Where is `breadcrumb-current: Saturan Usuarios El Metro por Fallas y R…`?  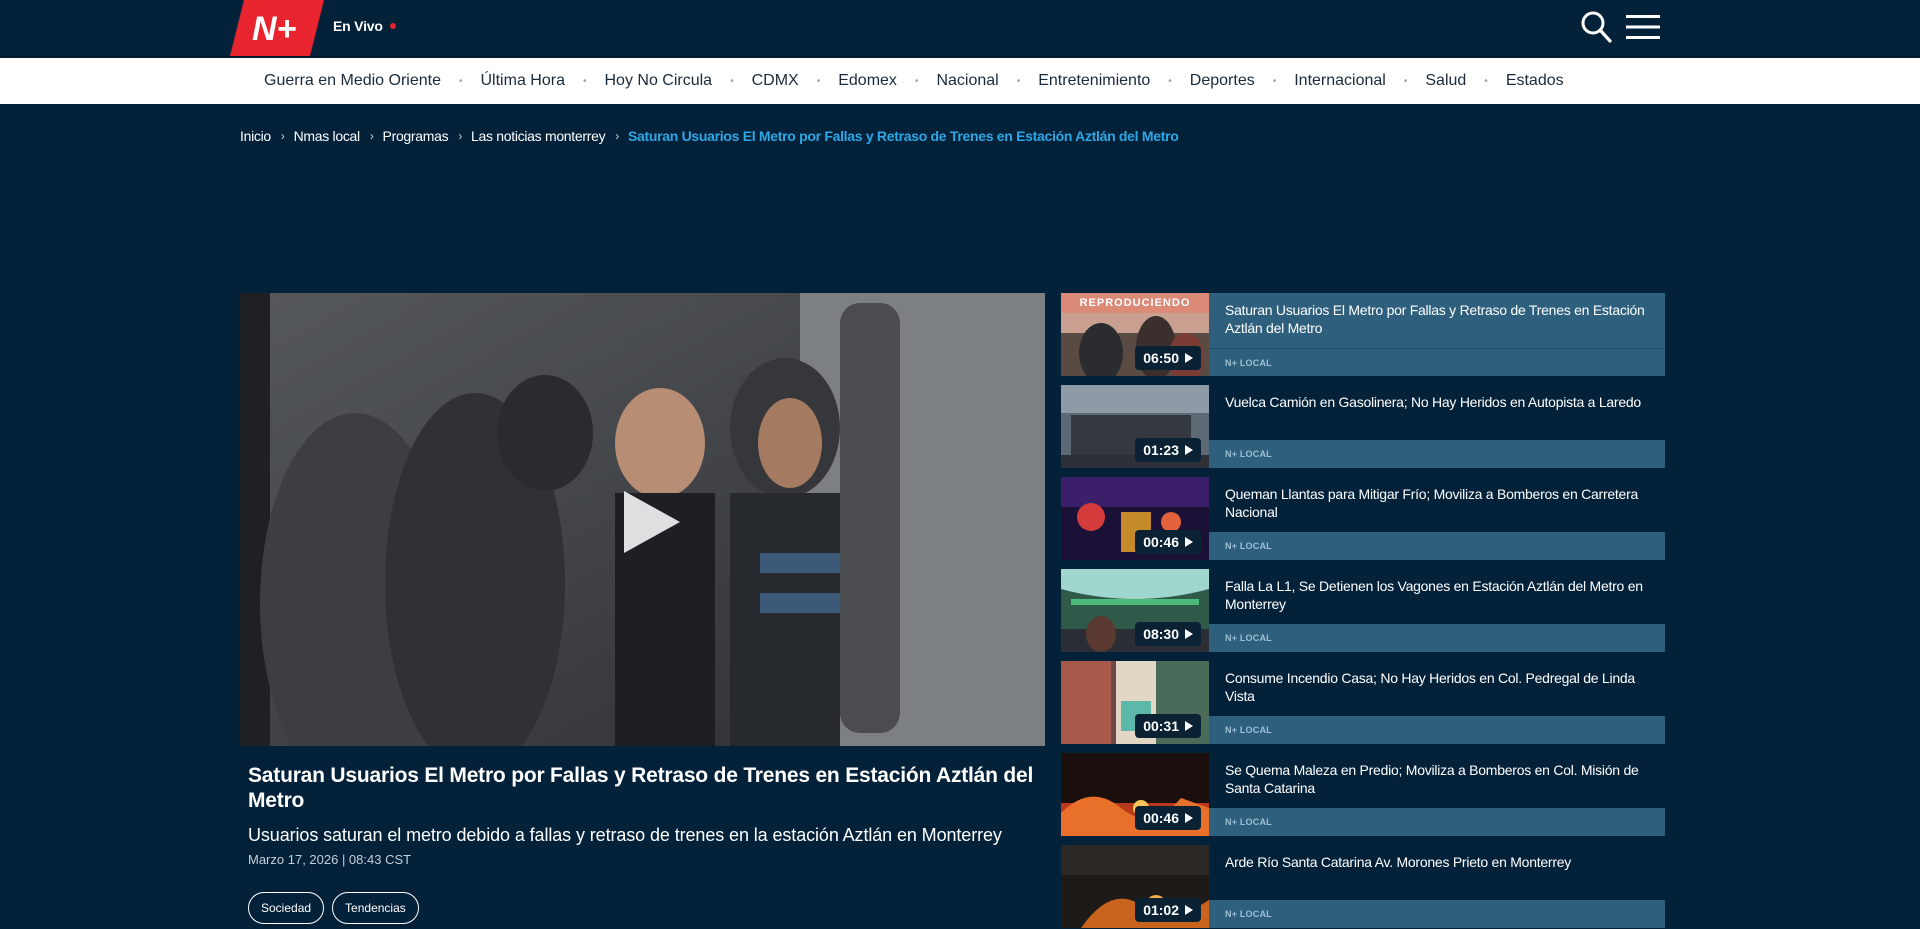 breadcrumb-current: Saturan Usuarios El Metro por Fallas y R… is located at coordinates (903, 136).